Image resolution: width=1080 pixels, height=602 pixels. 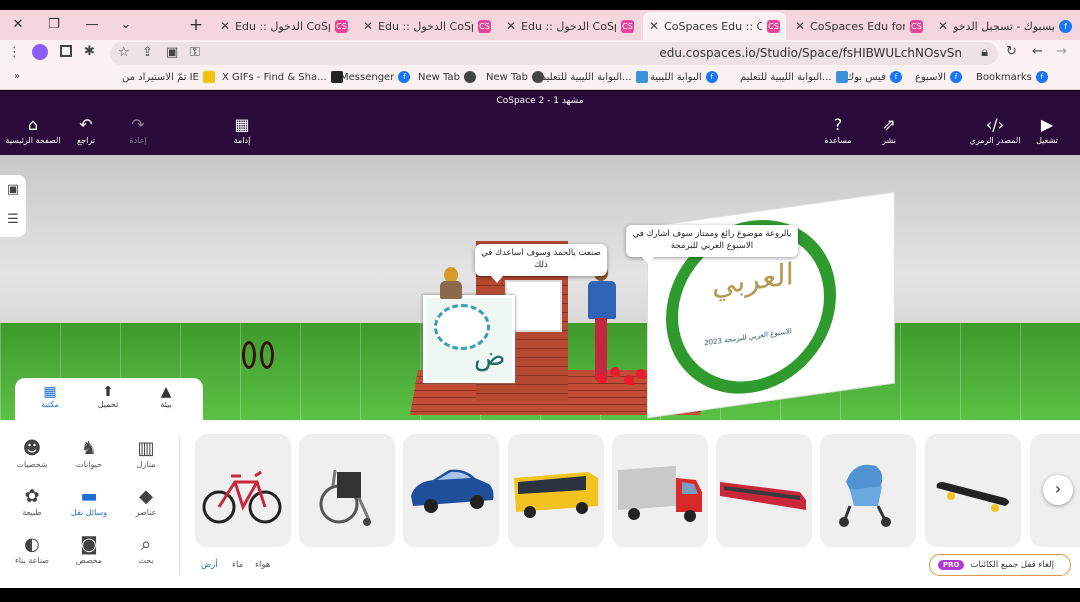 What do you see at coordinates (375, 77) in the screenshot?
I see `bookmark-item: Messenger f` at bounding box center [375, 77].